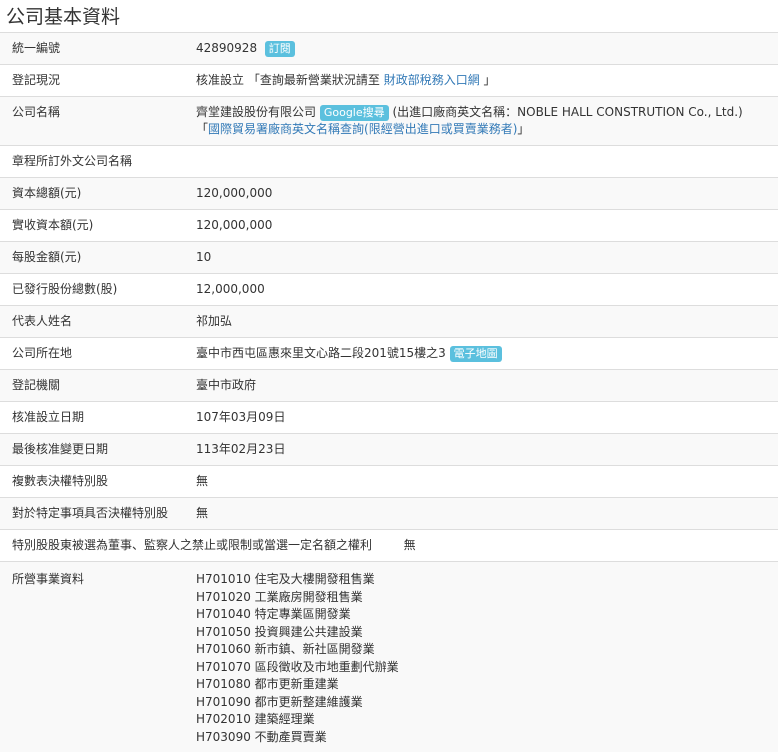 The width and height of the screenshot is (780, 752). I want to click on business-item: H701080 都市更新重建業, so click(483, 685).